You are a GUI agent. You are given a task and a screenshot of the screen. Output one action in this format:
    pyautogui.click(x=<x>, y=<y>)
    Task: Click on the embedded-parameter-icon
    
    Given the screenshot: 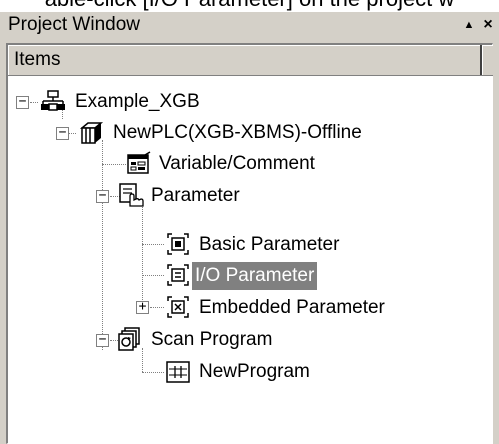 What is the action you would take?
    pyautogui.click(x=178, y=307)
    